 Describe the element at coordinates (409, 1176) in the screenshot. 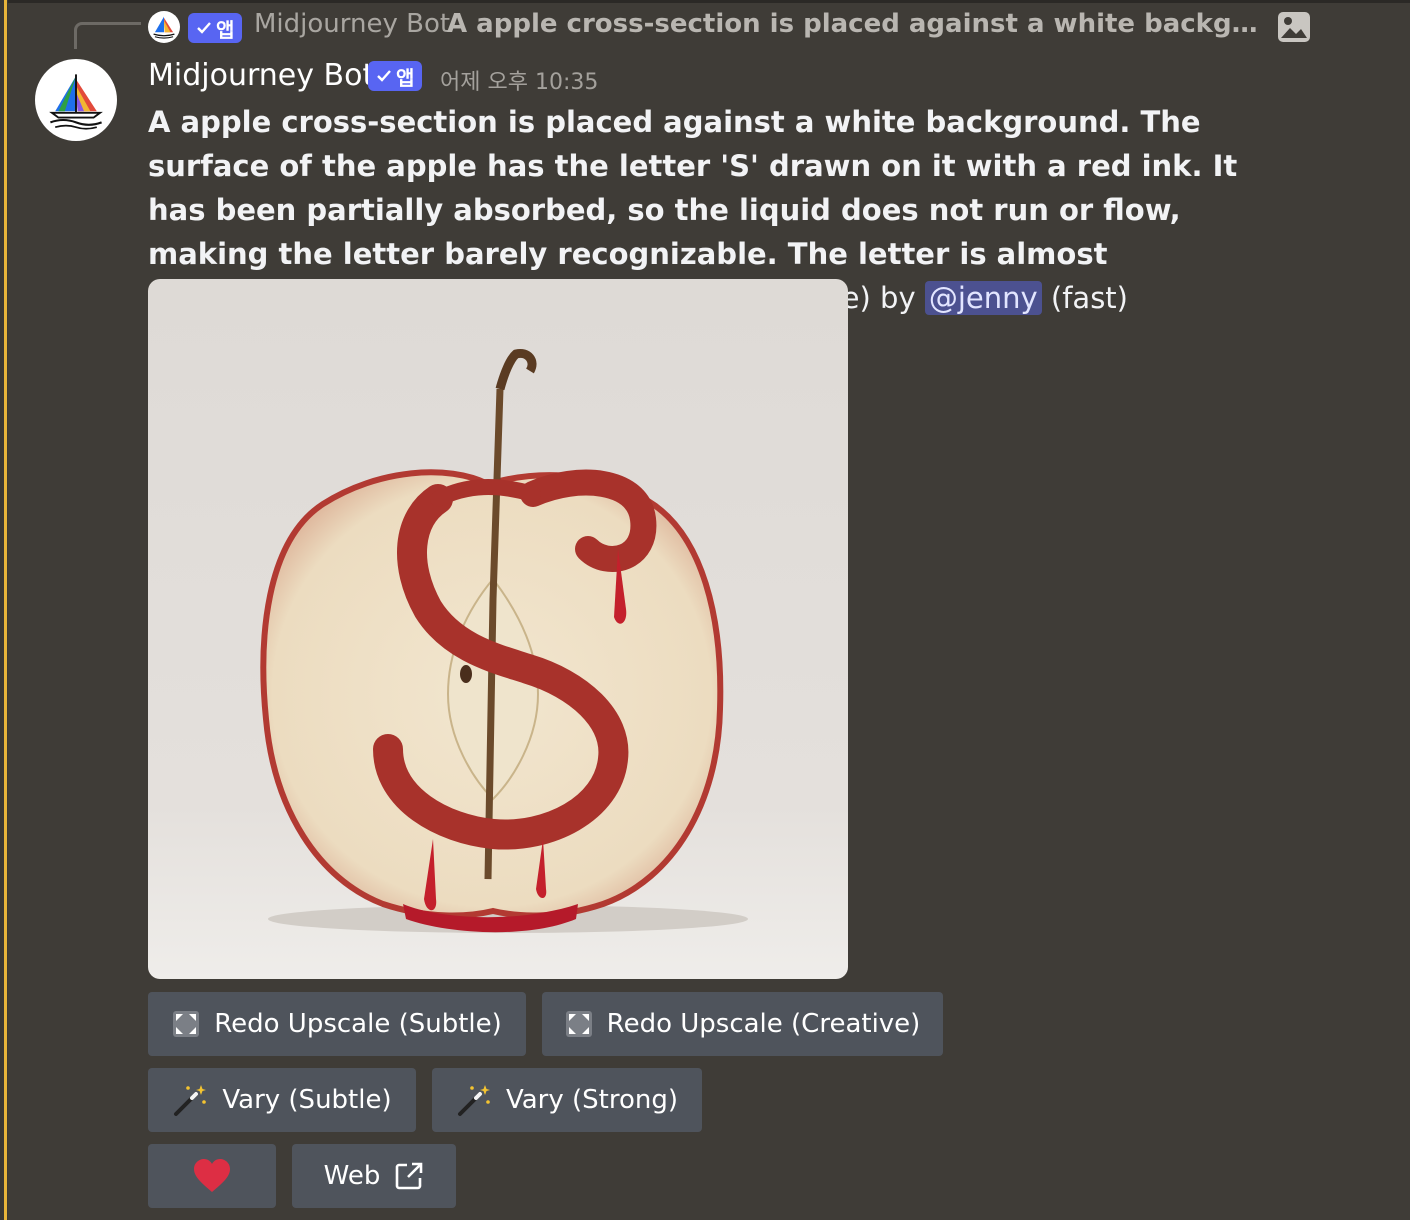

I see `external-link-icon` at that location.